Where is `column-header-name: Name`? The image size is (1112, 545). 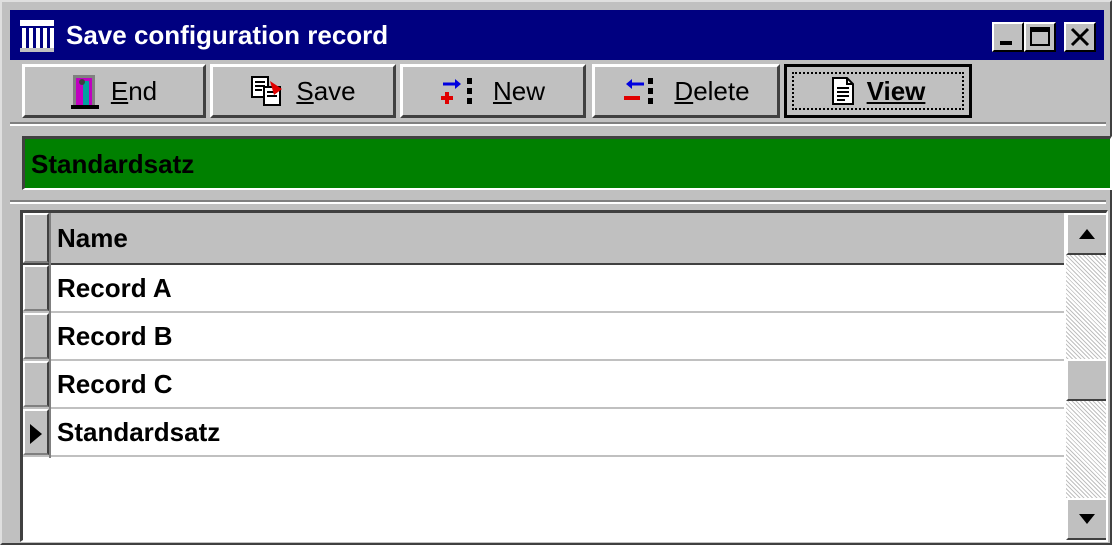 column-header-name: Name is located at coordinates (92, 238).